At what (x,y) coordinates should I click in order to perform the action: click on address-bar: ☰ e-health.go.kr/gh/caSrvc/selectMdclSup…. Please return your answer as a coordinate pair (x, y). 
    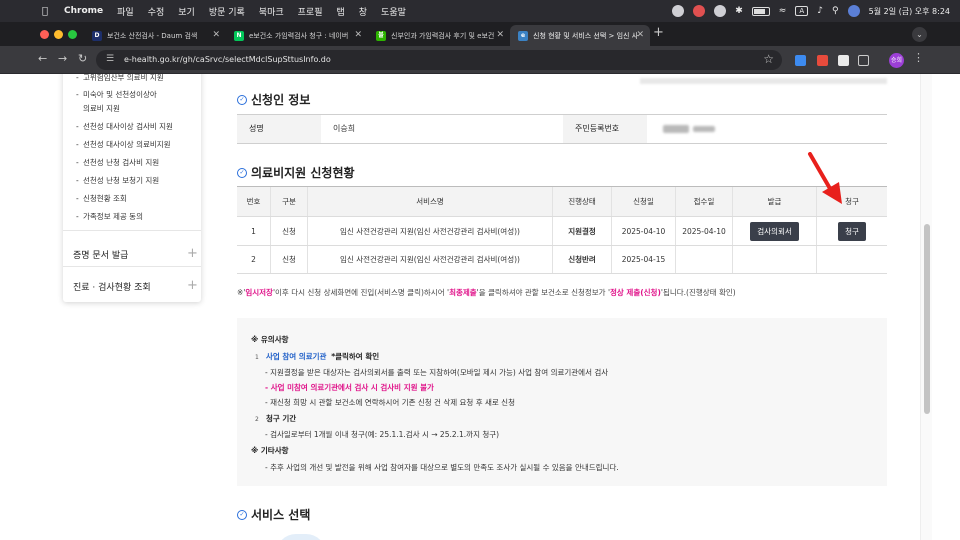
    Looking at the image, I should click on (439, 60).